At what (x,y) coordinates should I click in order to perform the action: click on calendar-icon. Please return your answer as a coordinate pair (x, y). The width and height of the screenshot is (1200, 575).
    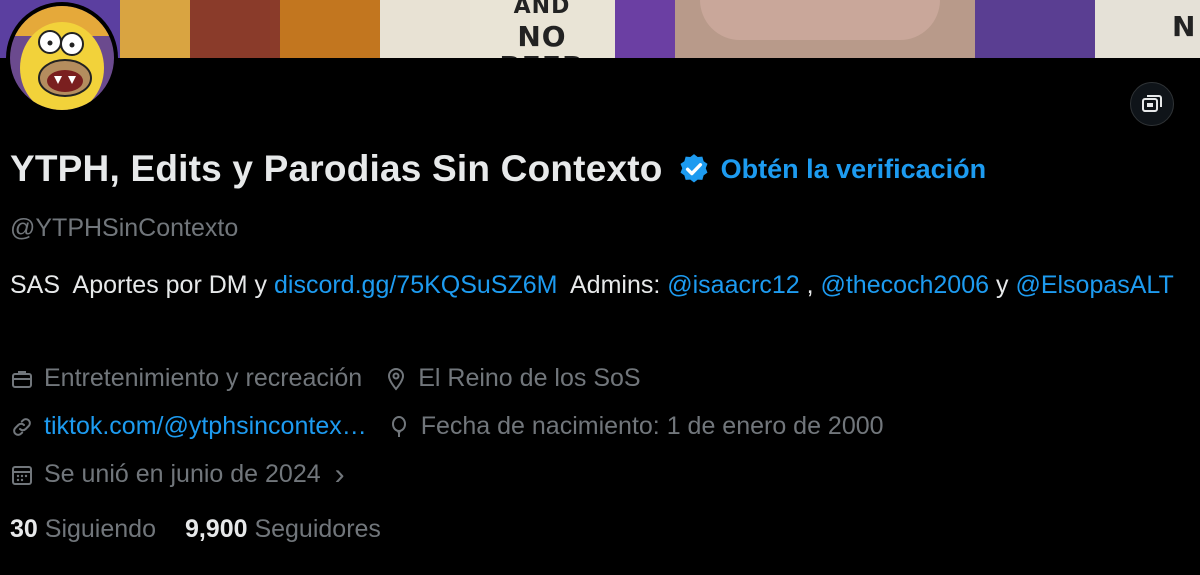
    Looking at the image, I should click on (22, 475).